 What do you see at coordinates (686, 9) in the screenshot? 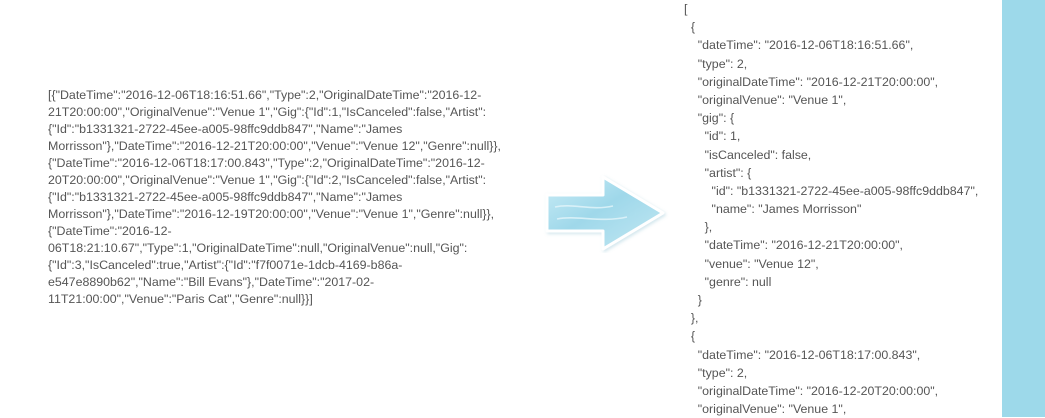
I see `pretty-json-line: [` at bounding box center [686, 9].